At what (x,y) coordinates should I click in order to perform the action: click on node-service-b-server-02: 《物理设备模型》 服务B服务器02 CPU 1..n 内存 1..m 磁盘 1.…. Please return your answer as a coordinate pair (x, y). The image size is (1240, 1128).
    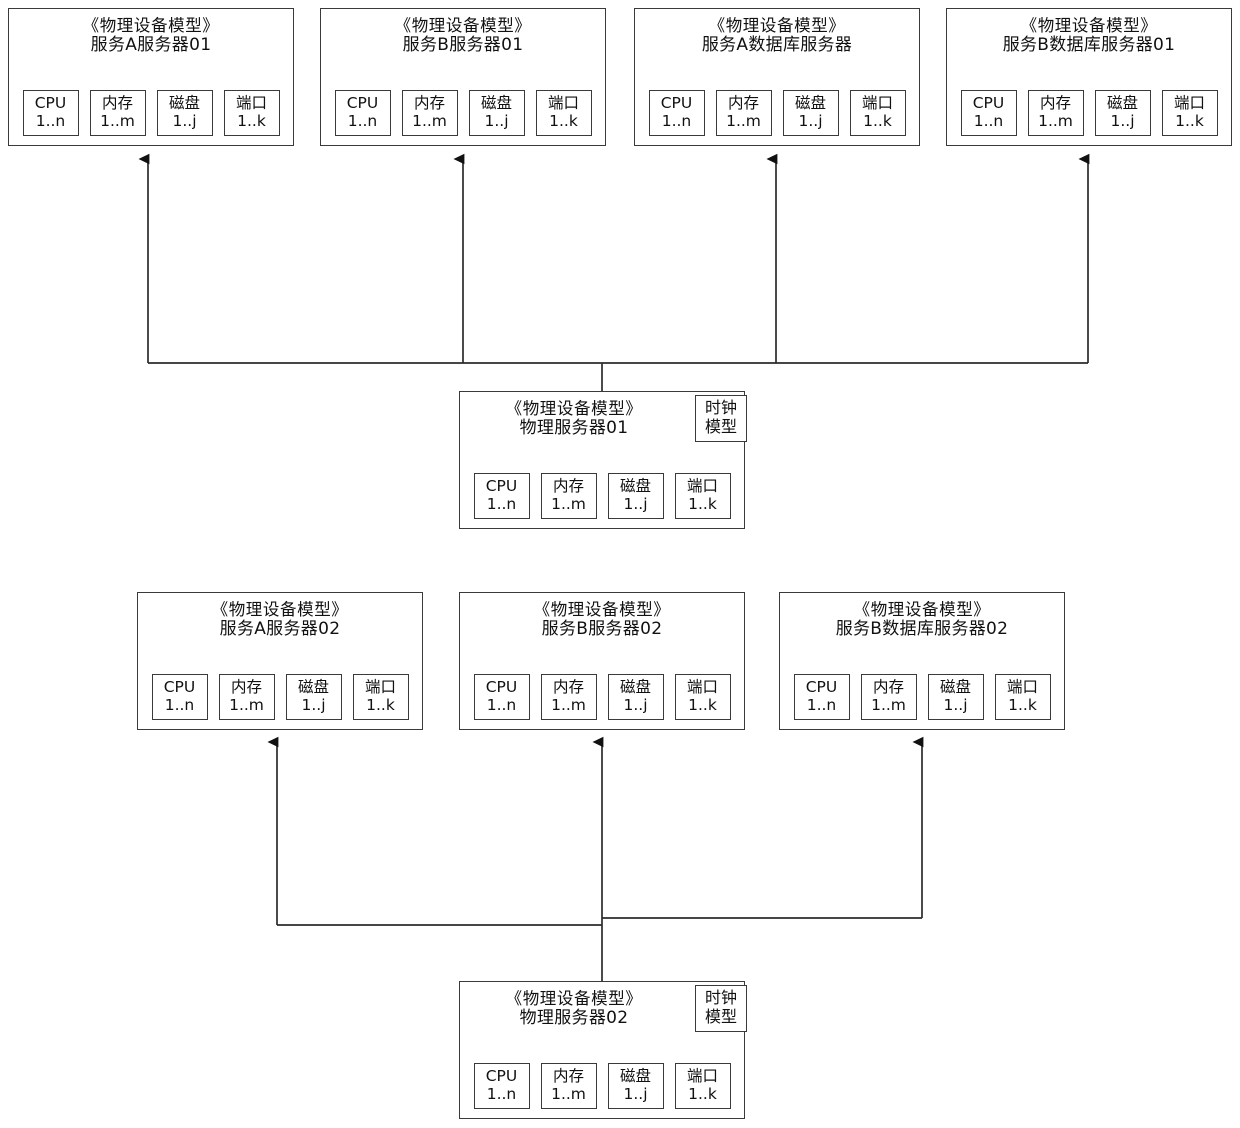
    Looking at the image, I should click on (602, 661).